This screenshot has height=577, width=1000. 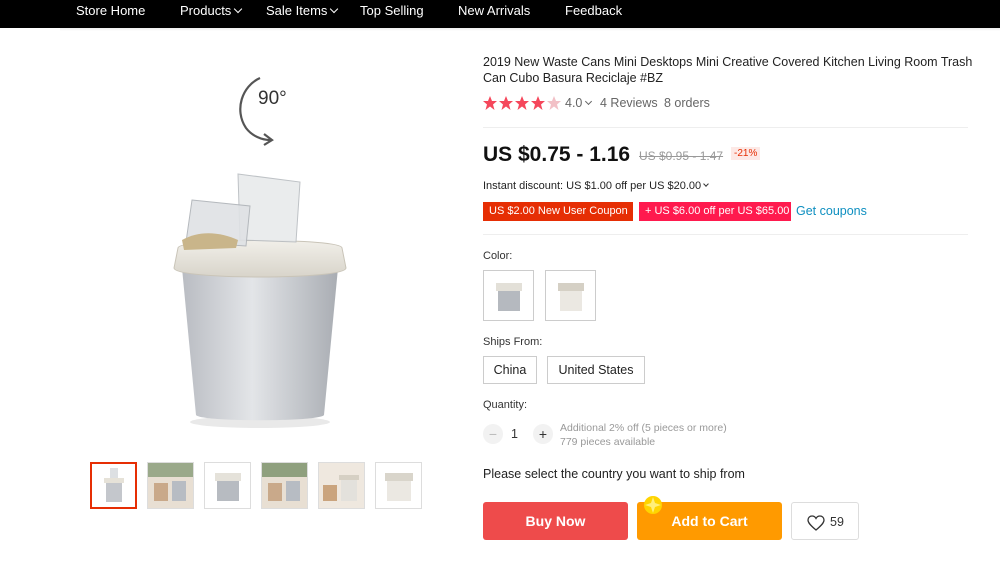 I want to click on color-label: Color:, so click(x=498, y=256).